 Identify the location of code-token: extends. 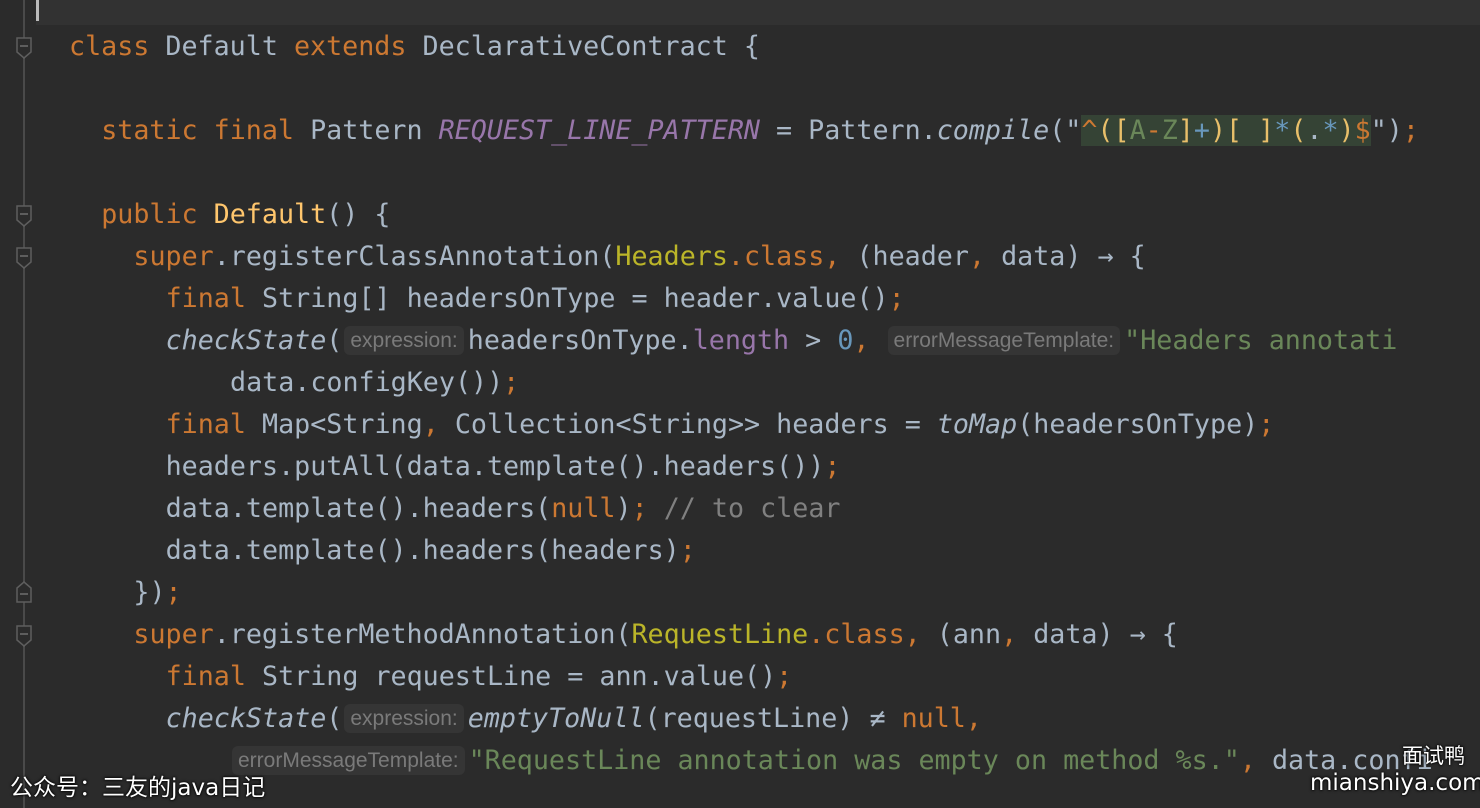
(350, 46).